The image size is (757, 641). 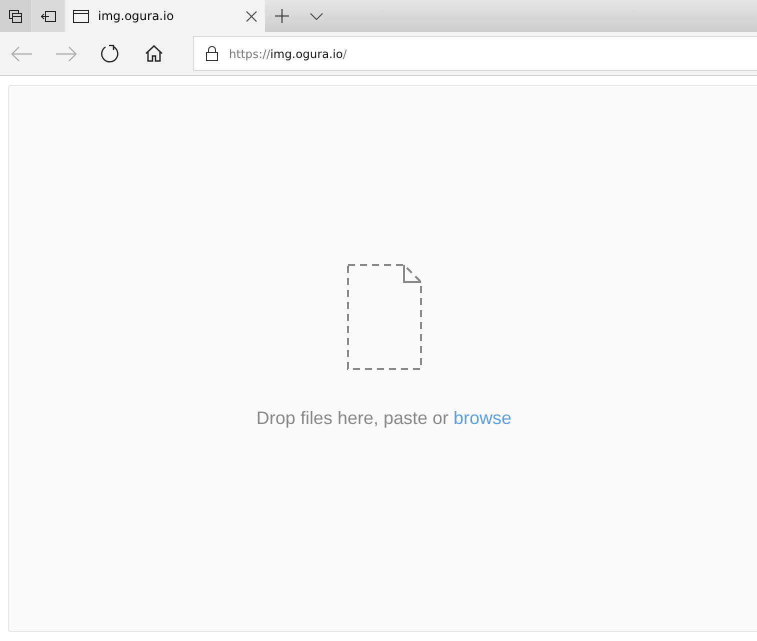 What do you see at coordinates (384, 418) in the screenshot?
I see `drop-instructions: Drop files here, paste or browse` at bounding box center [384, 418].